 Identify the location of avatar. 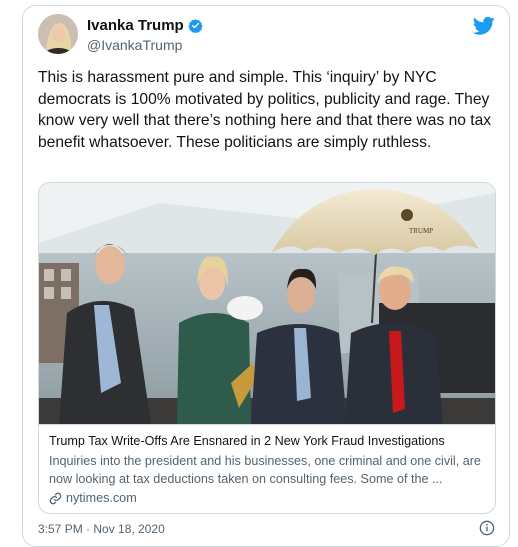
(58, 34).